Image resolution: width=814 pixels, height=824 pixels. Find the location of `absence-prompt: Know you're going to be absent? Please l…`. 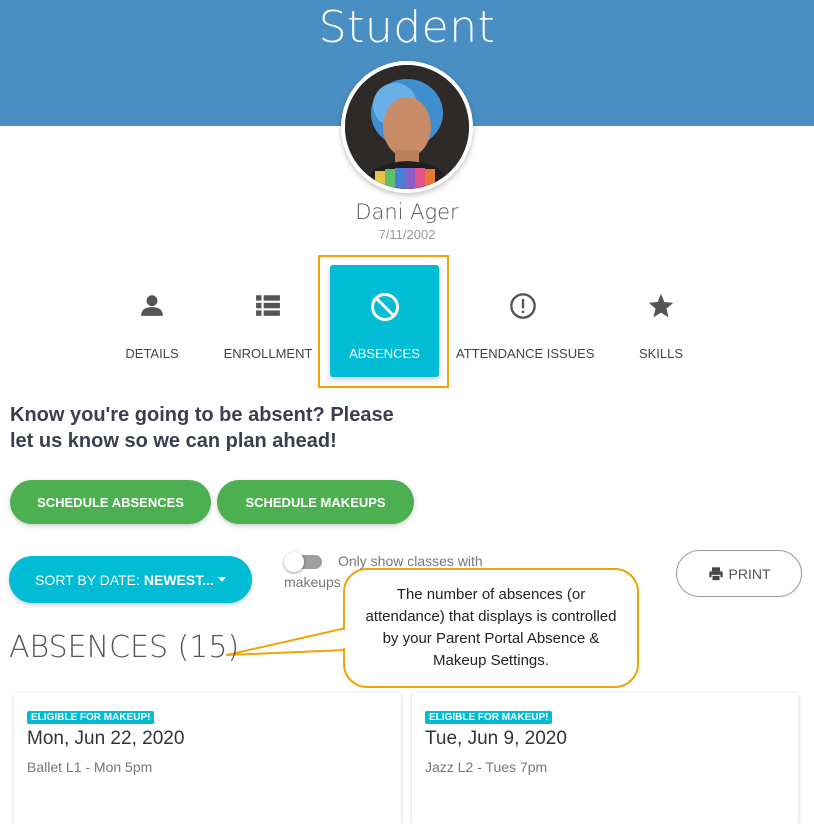

absence-prompt: Know you're going to be absent? Please l… is located at coordinates (202, 428).